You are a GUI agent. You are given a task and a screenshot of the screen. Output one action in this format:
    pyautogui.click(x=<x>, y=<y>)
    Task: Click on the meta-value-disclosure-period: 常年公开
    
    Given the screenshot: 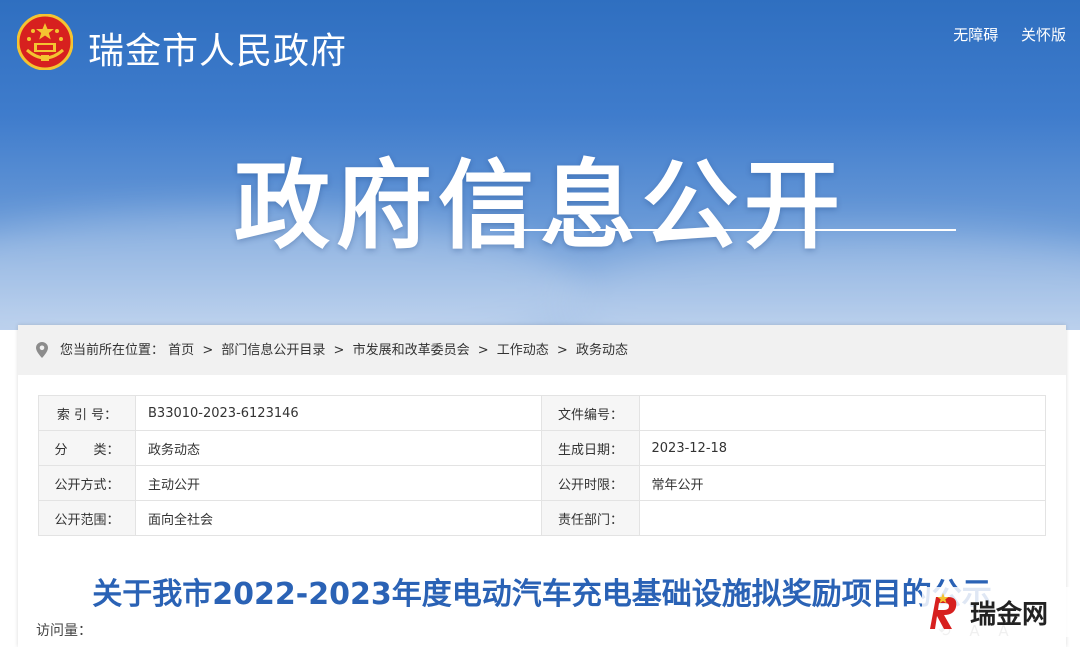 What is the action you would take?
    pyautogui.click(x=842, y=483)
    